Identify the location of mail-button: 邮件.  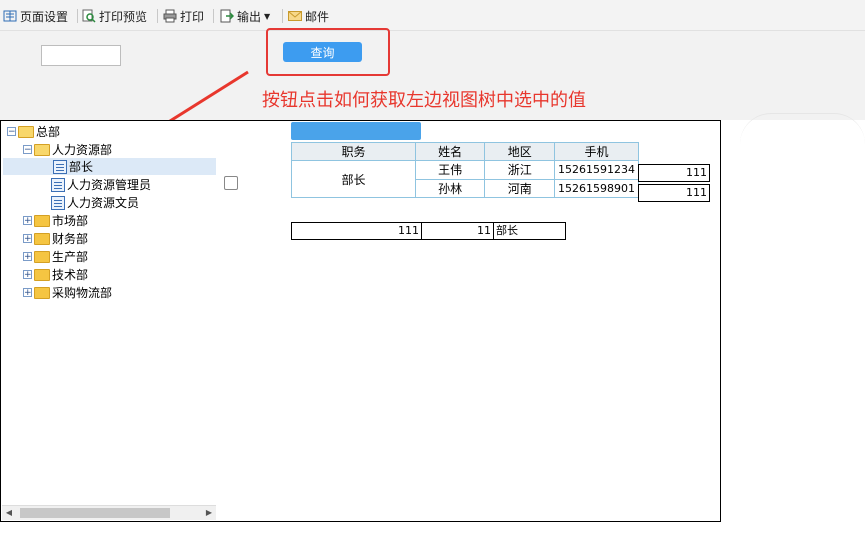
(308, 16).